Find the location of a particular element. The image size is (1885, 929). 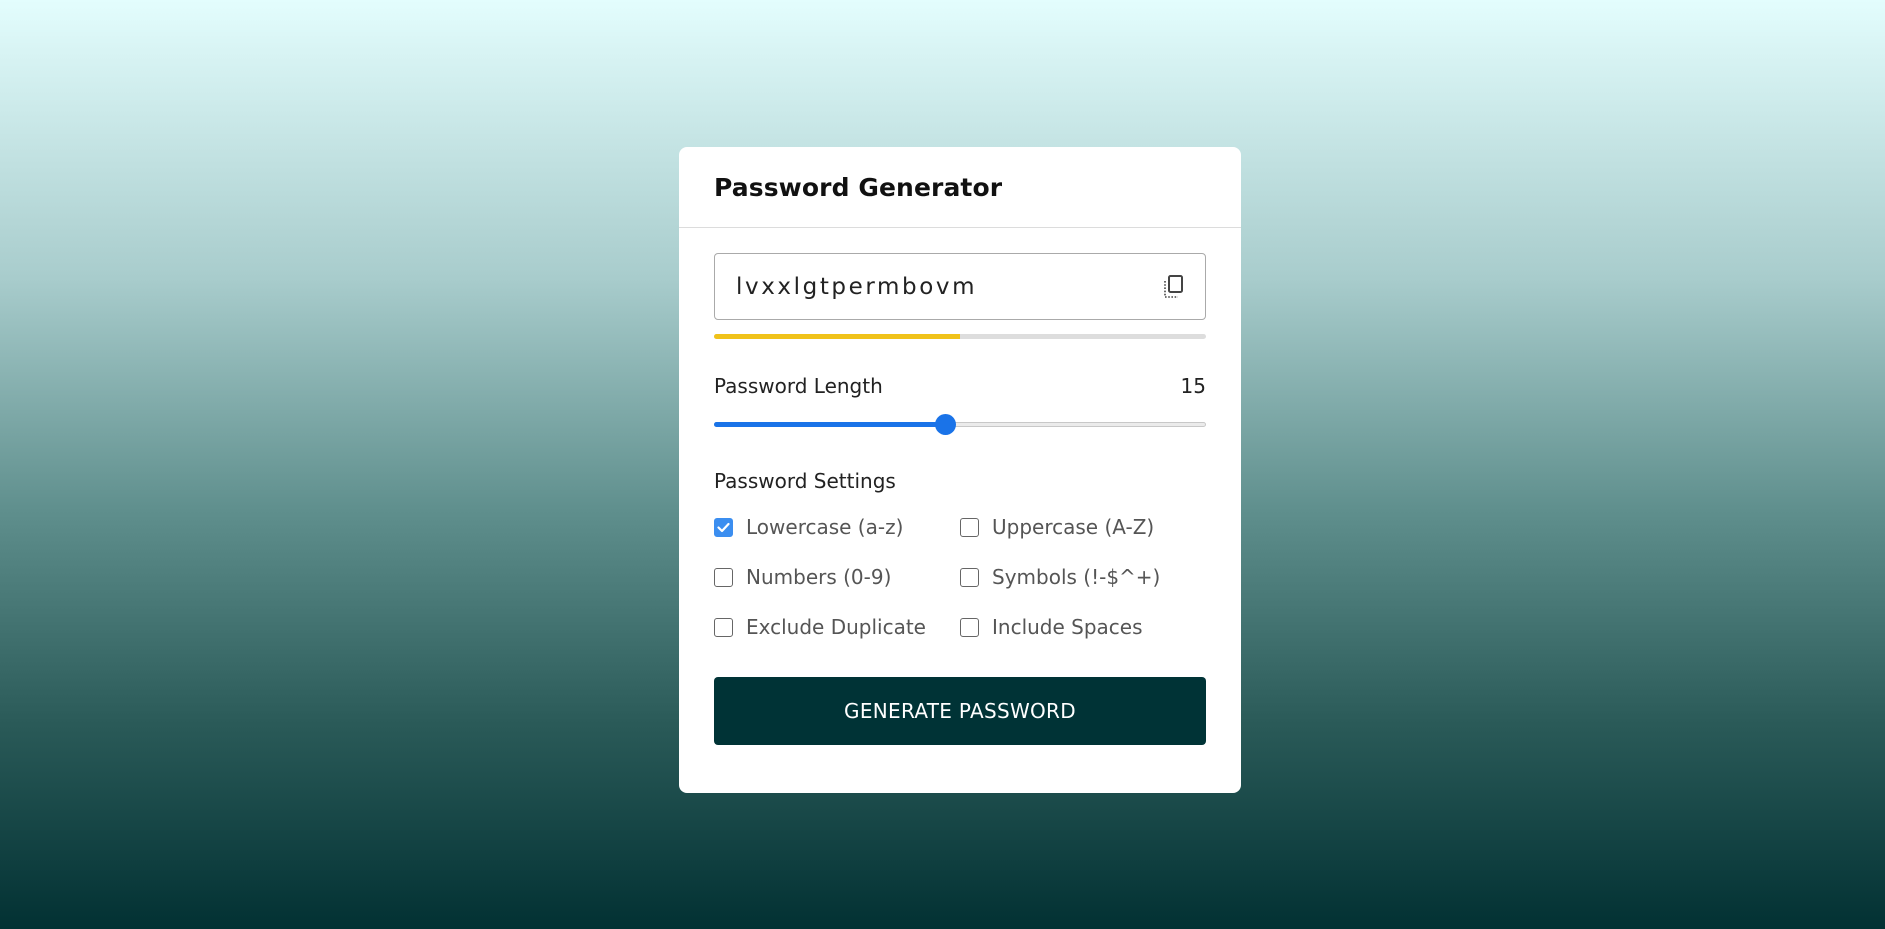

strength-indicator is located at coordinates (960, 336).